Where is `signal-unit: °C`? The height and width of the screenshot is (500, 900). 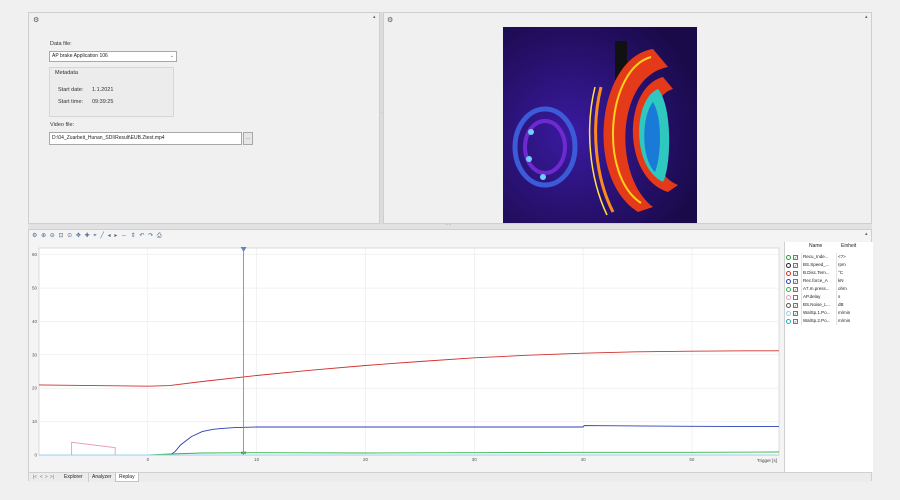
signal-unit: °C is located at coordinates (854, 273).